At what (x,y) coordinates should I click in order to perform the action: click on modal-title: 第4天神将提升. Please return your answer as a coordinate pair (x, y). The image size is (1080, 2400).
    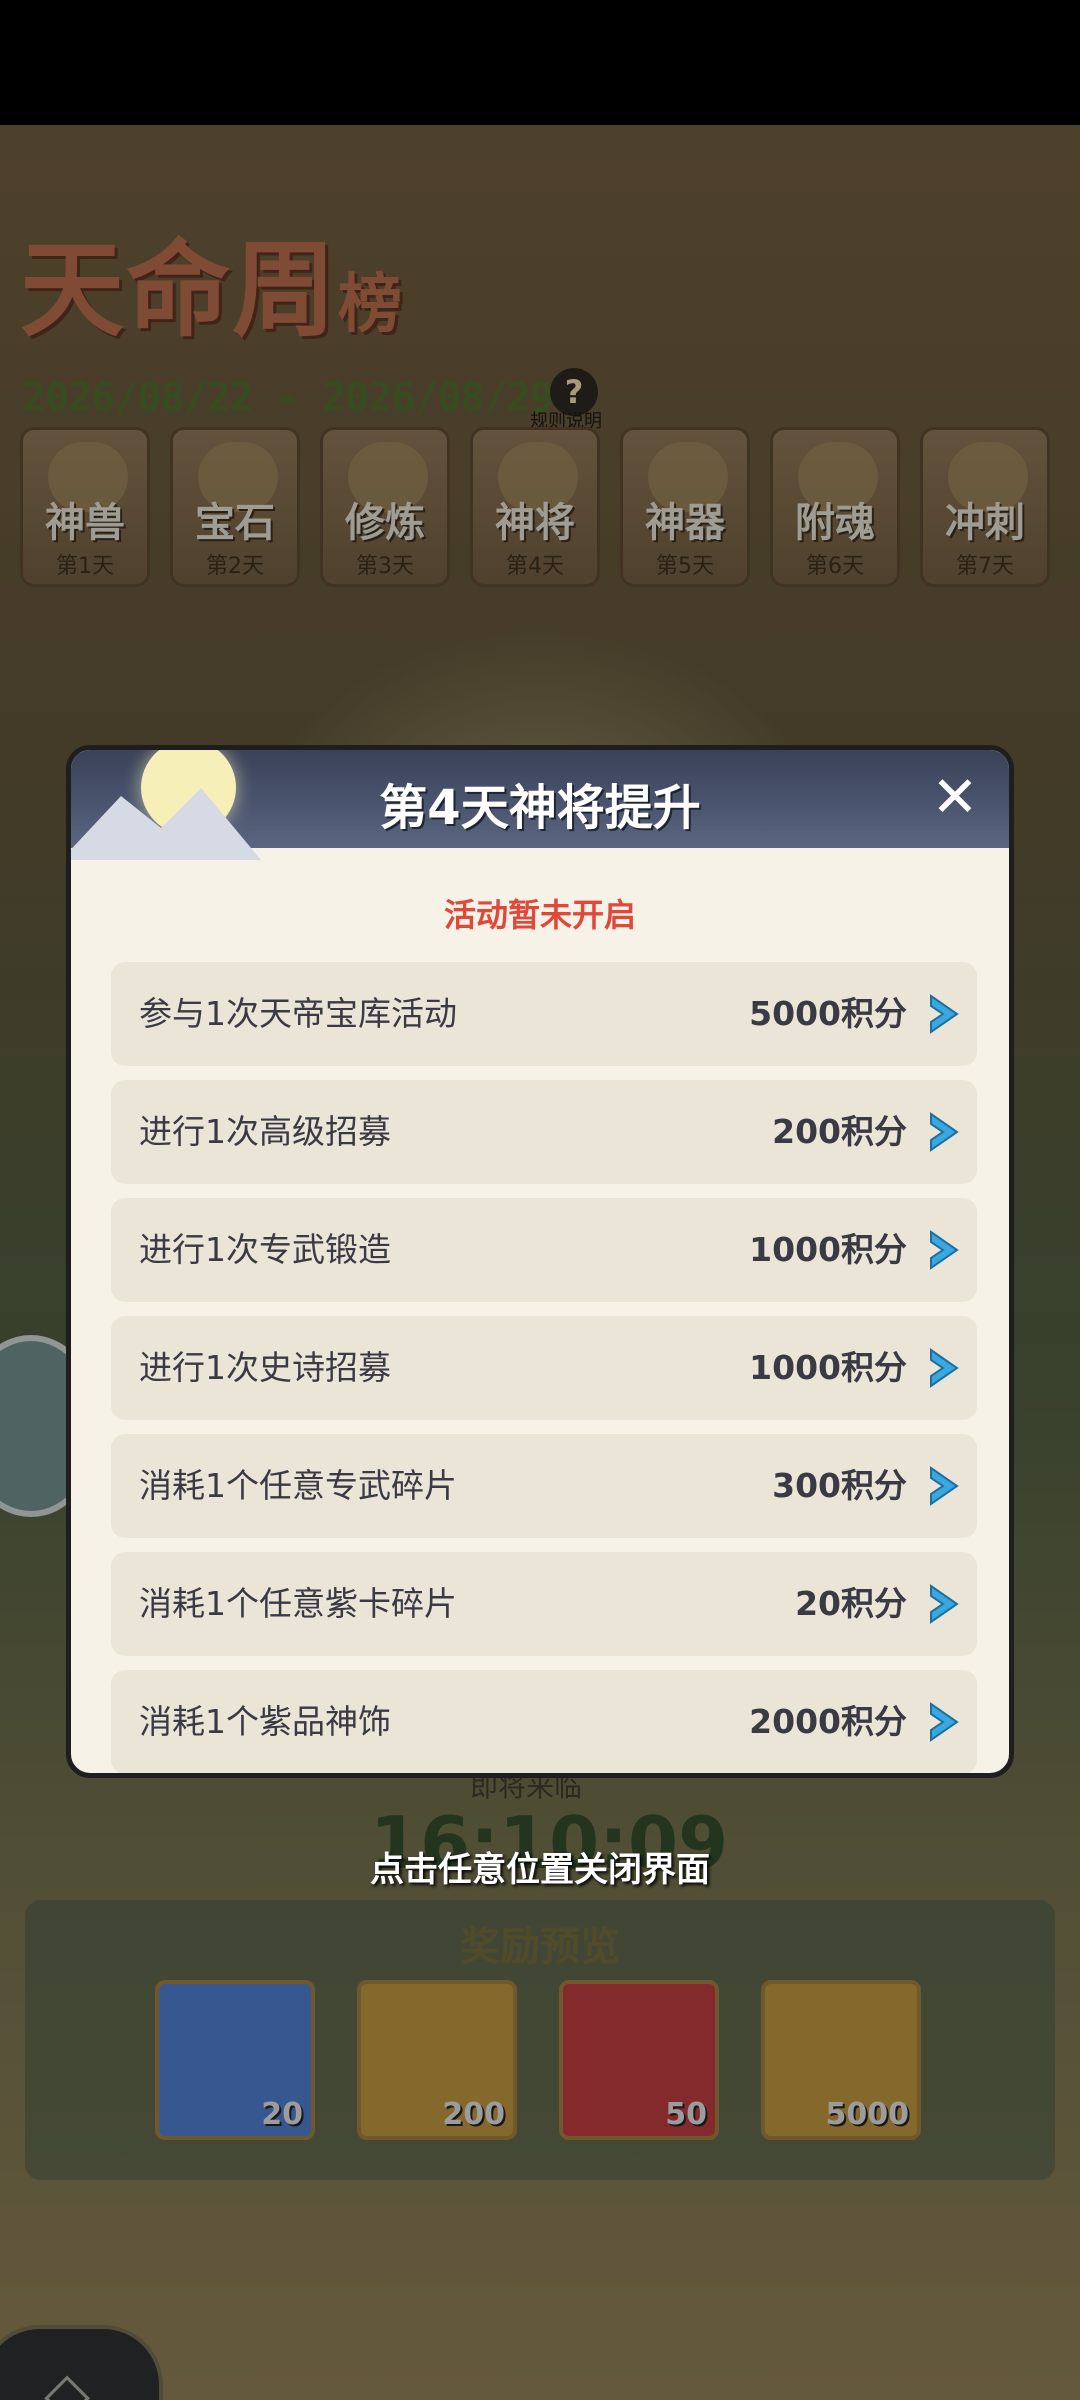
    Looking at the image, I should click on (540, 808).